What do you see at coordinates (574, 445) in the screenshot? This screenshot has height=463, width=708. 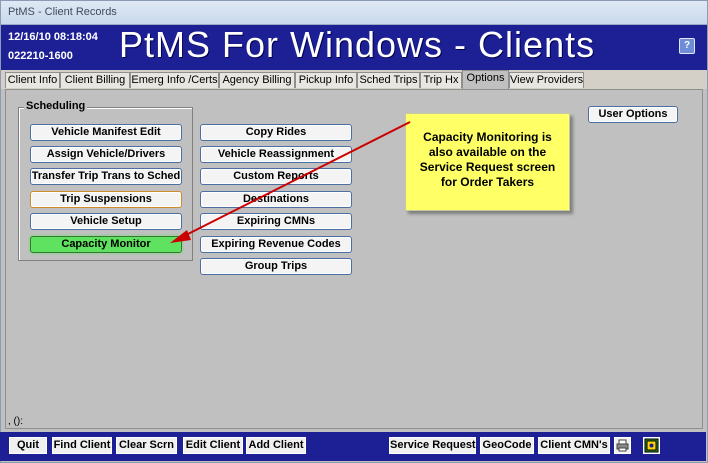 I see `client-cmns-button: Client CMN's` at bounding box center [574, 445].